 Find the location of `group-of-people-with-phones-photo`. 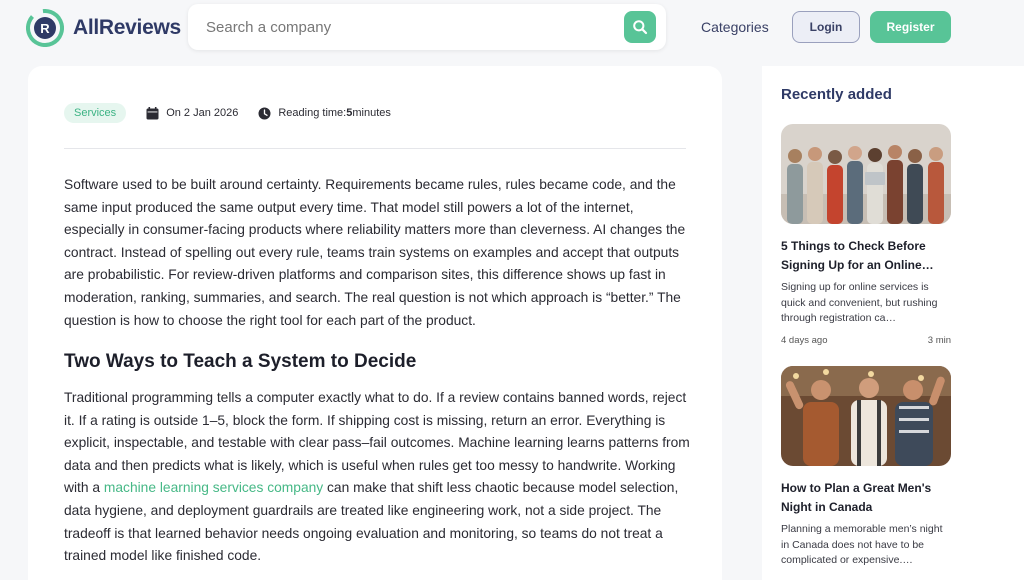

group-of-people-with-phones-photo is located at coordinates (866, 174).